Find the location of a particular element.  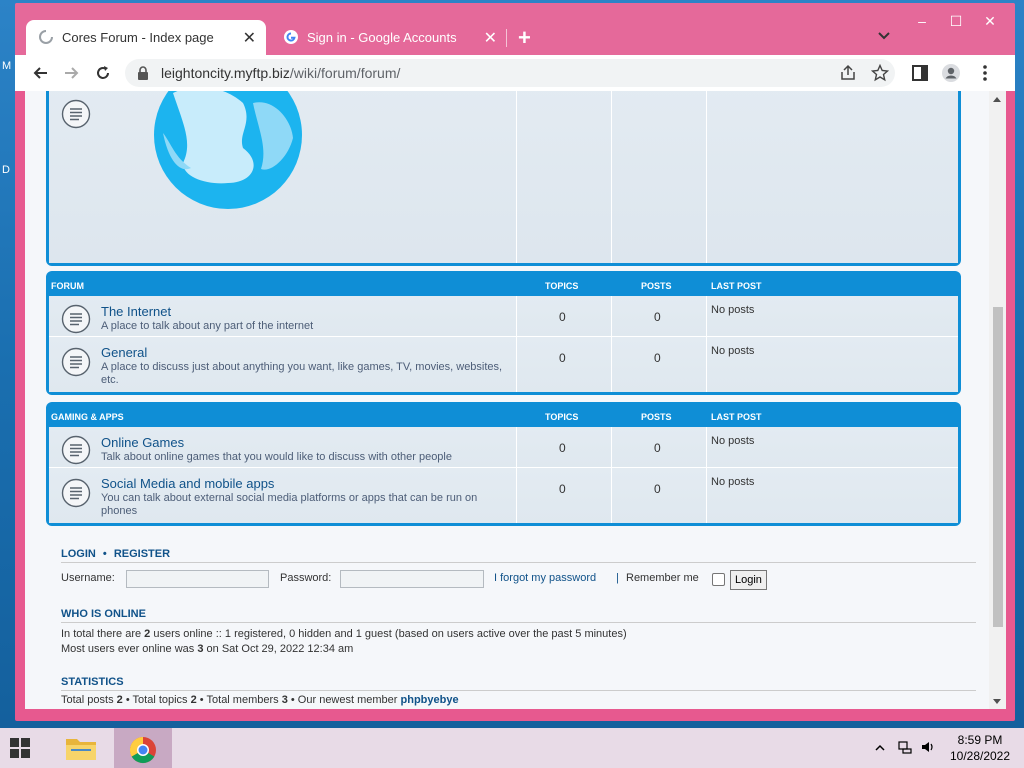

forum-title-link: General is located at coordinates (124, 352).